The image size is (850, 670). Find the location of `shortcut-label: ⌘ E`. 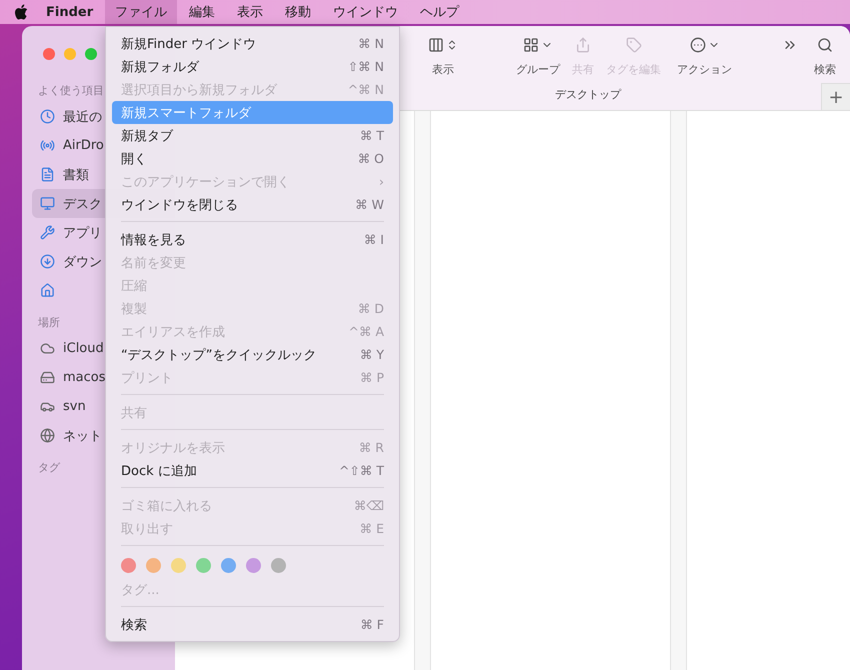

shortcut-label: ⌘ E is located at coordinates (372, 528).